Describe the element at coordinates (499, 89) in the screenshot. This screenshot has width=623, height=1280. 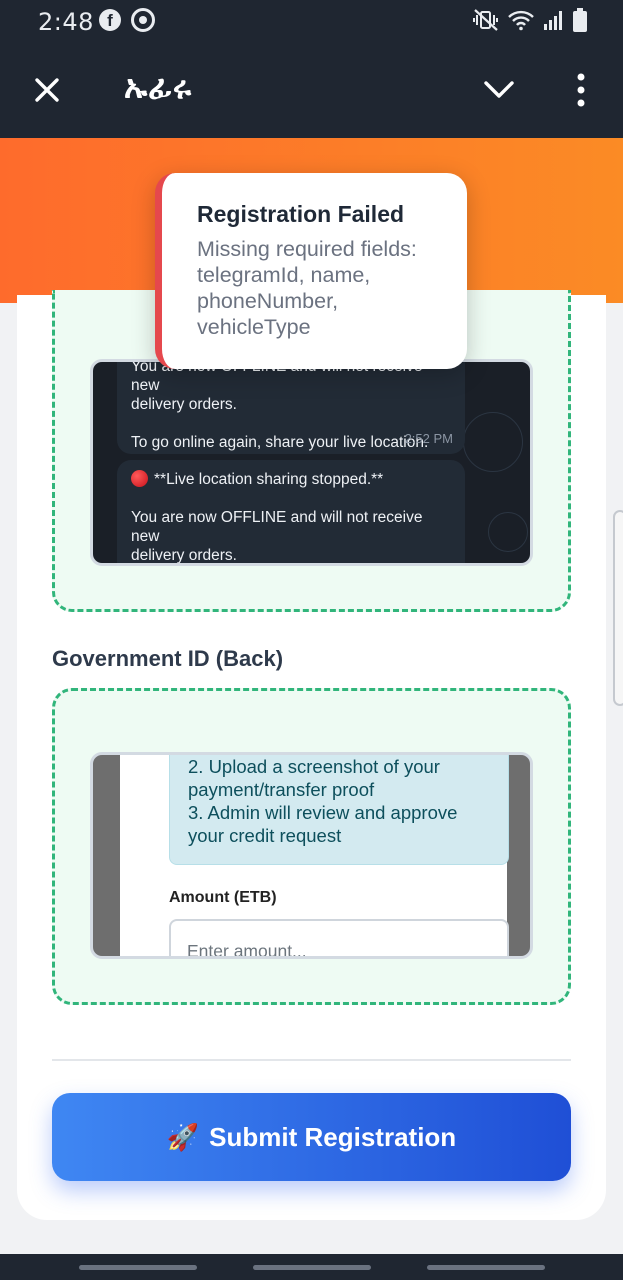
I see `chevron-down-icon` at that location.